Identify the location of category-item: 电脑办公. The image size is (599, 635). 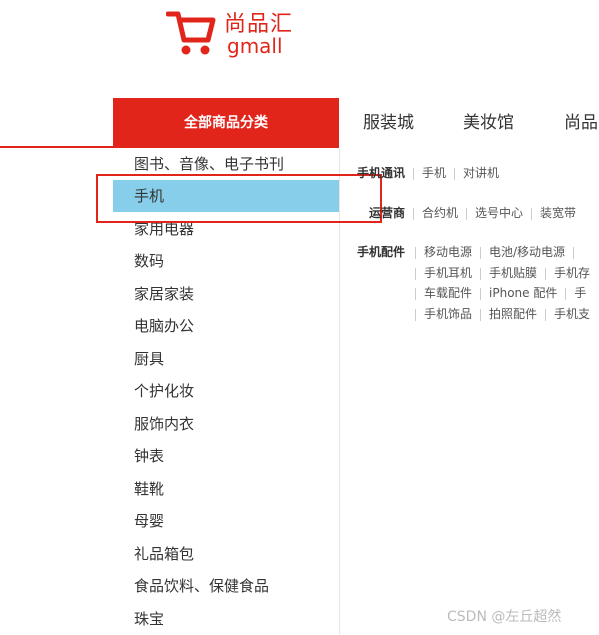
(226, 326).